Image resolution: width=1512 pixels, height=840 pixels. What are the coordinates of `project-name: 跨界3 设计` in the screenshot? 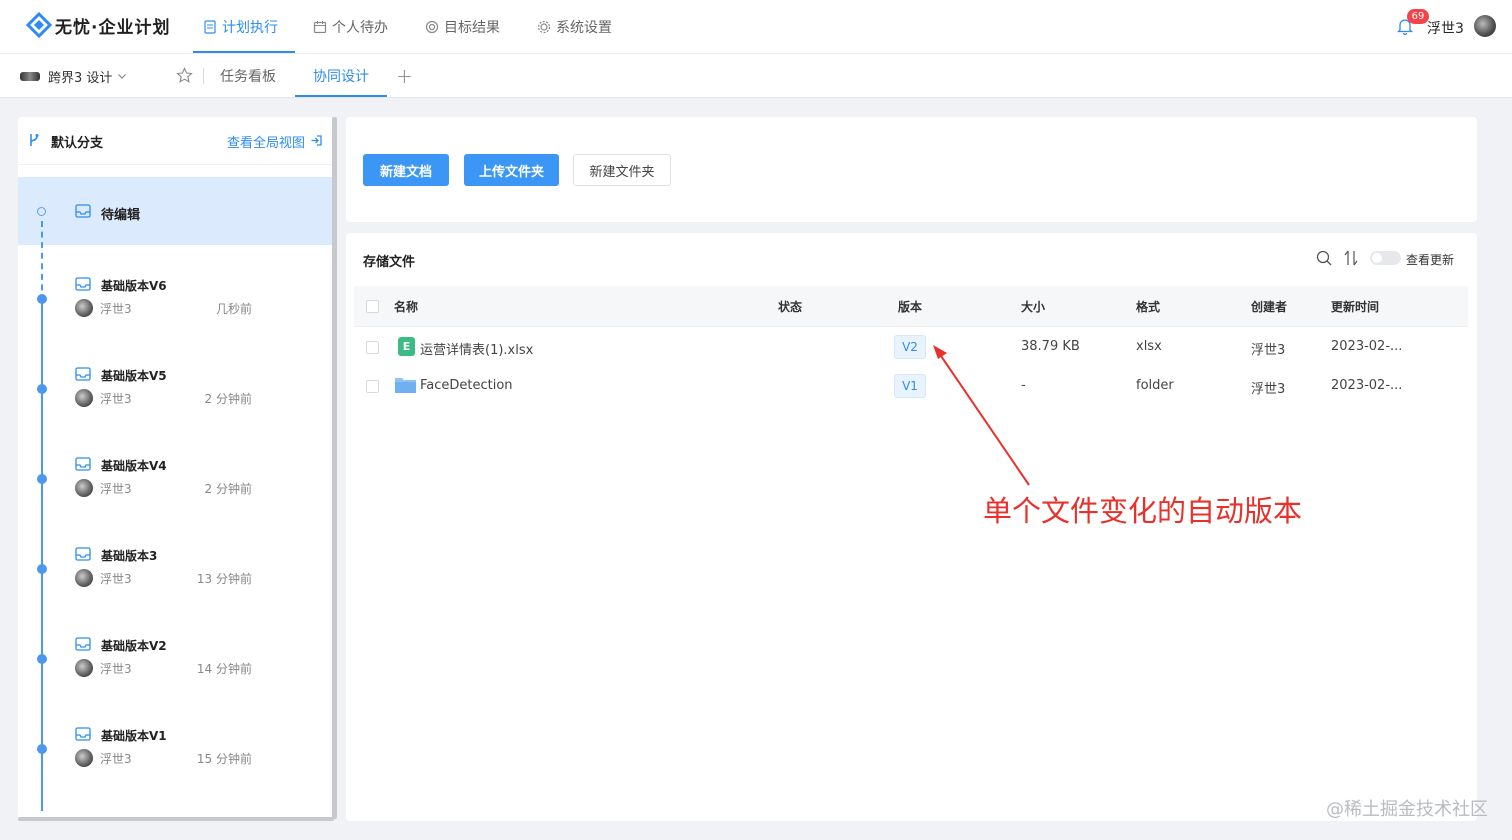 It's located at (80, 78).